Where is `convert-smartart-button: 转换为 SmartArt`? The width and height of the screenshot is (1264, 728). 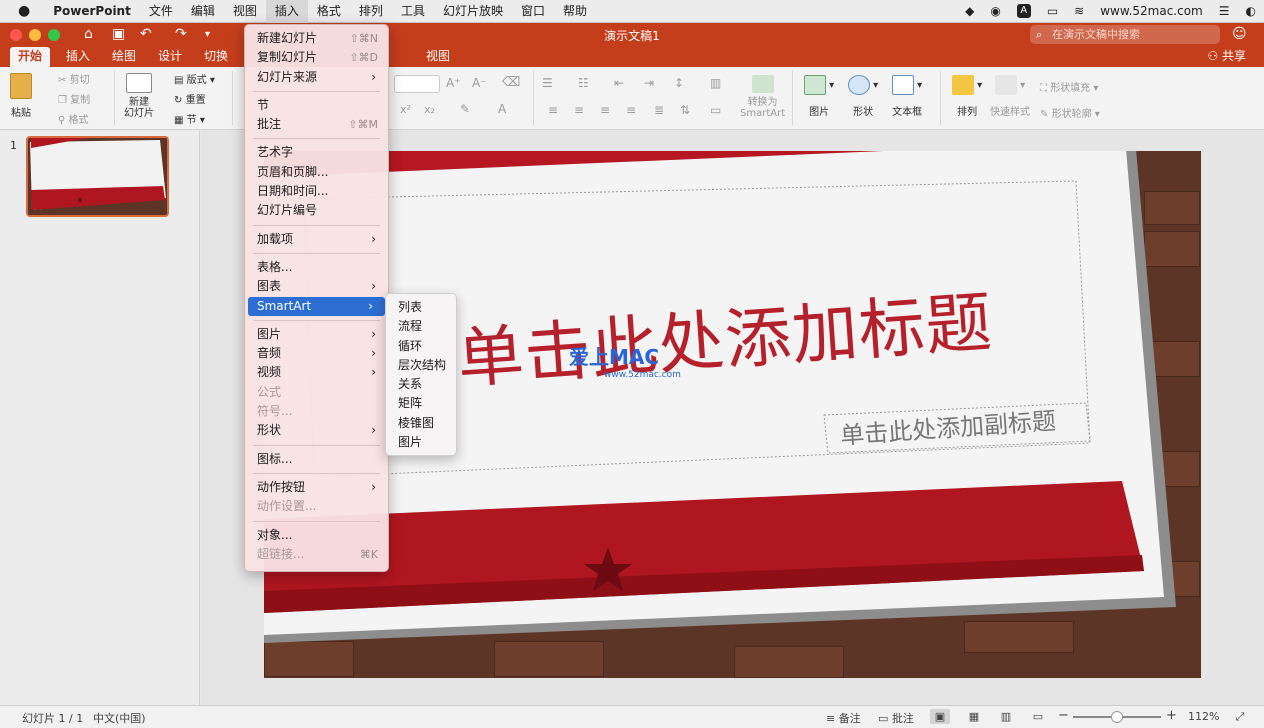 convert-smartart-button: 转换为 SmartArt is located at coordinates (762, 97).